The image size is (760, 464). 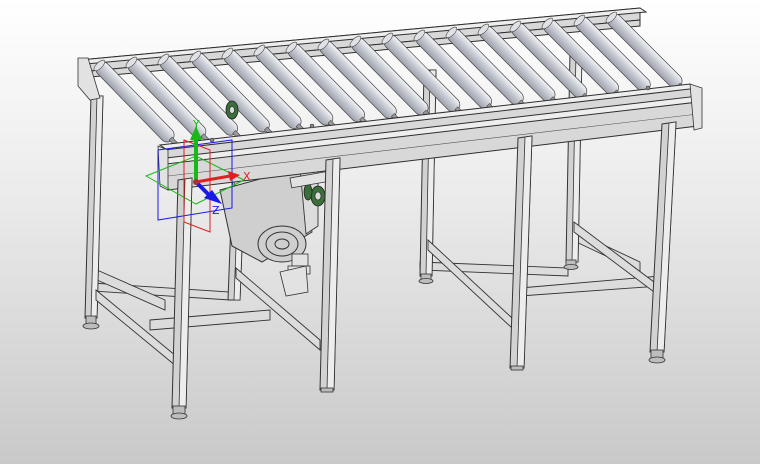 I want to click on front-lower-brace-left, so click(x=210, y=320).